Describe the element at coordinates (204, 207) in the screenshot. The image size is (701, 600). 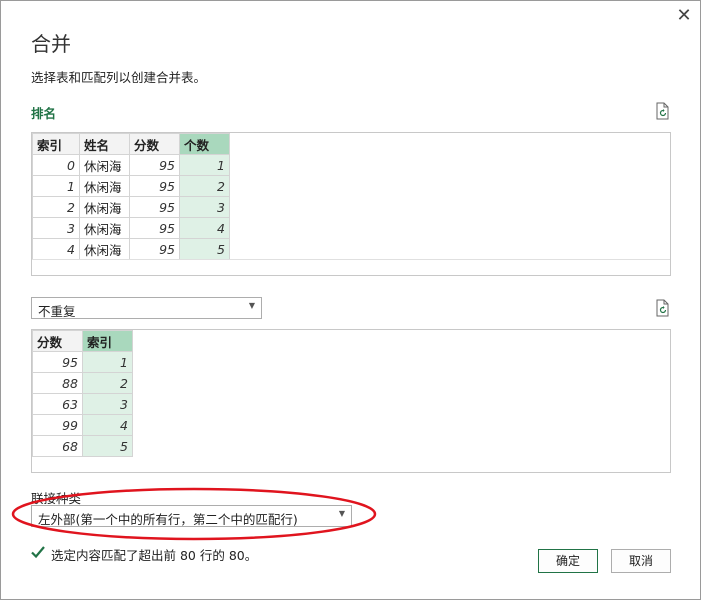
I see `cell-count: 3` at that location.